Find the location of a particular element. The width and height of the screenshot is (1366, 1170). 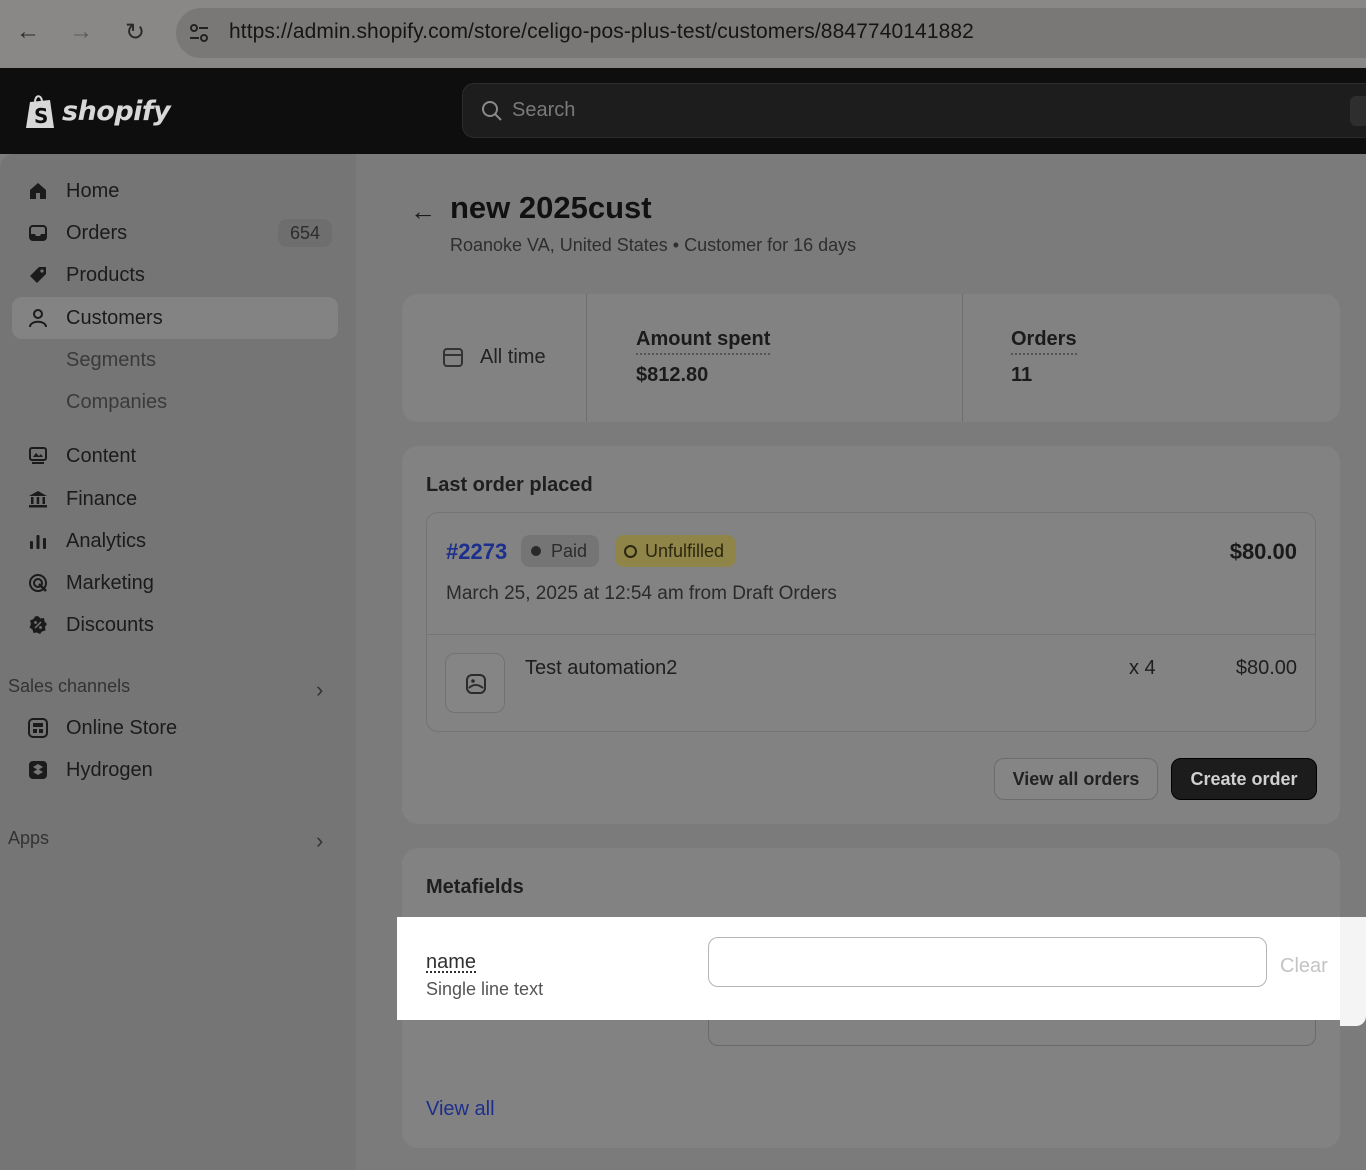

sidebar-item-label: Online Store is located at coordinates (122, 727).